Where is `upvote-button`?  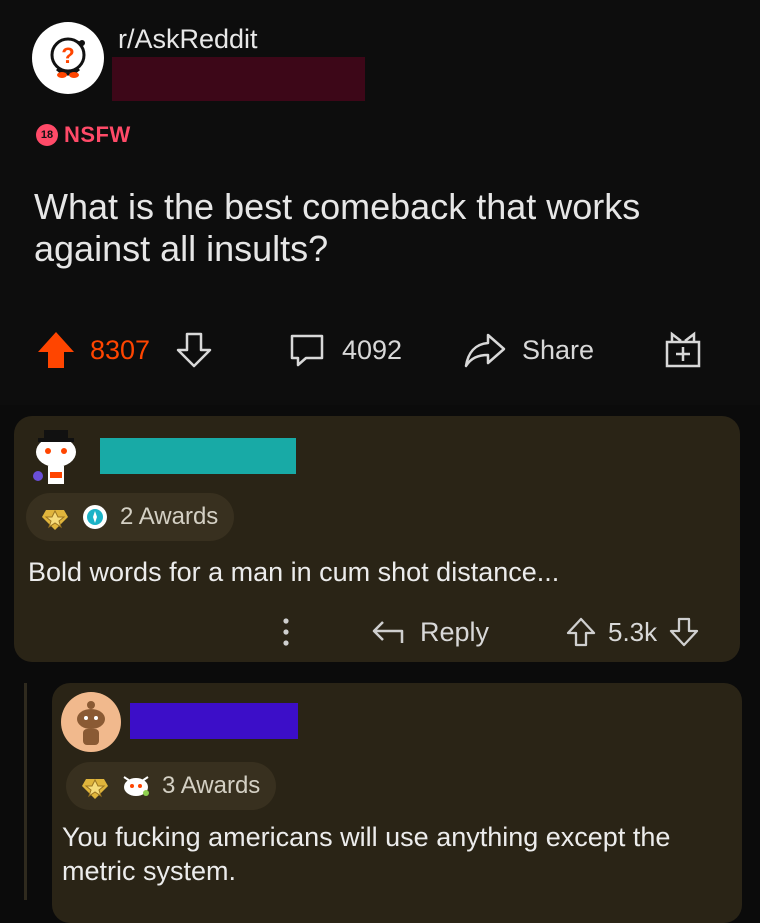
upvote-button is located at coordinates (56, 350).